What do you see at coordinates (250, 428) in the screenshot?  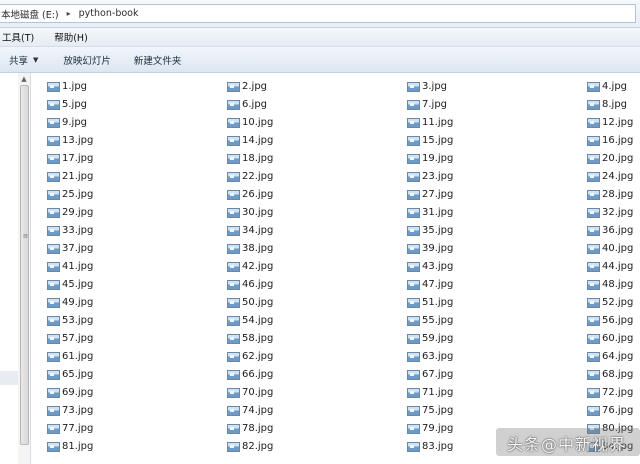 I see `file-item: 78.jpg` at bounding box center [250, 428].